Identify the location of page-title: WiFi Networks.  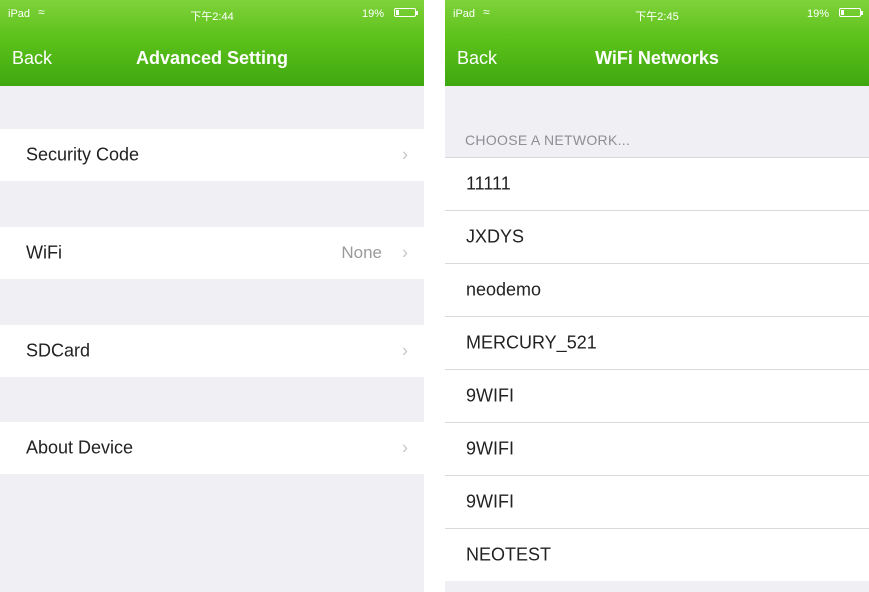
(657, 58).